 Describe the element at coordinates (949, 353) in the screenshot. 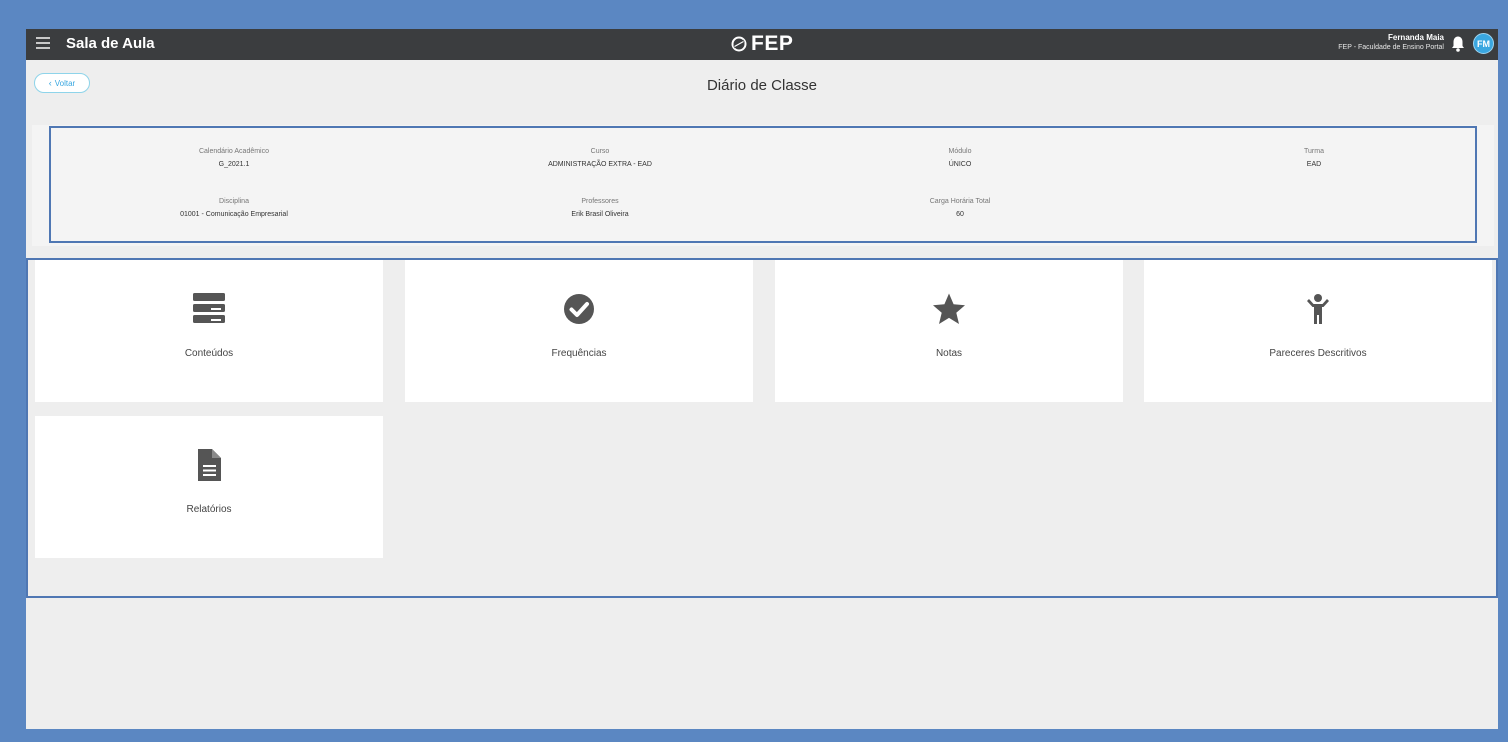

I see `card-label: Notas` at that location.